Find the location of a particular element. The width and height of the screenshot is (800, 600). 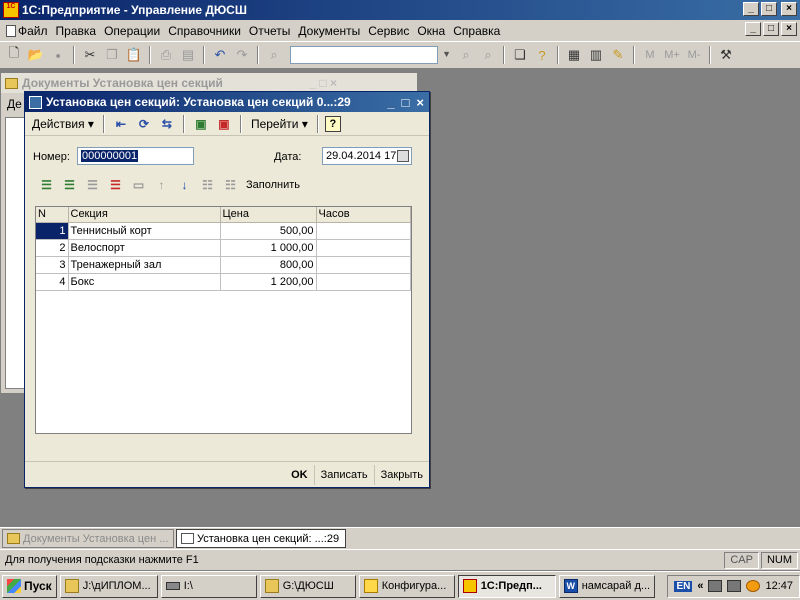

menu-documents: Документы is located at coordinates (329, 31).